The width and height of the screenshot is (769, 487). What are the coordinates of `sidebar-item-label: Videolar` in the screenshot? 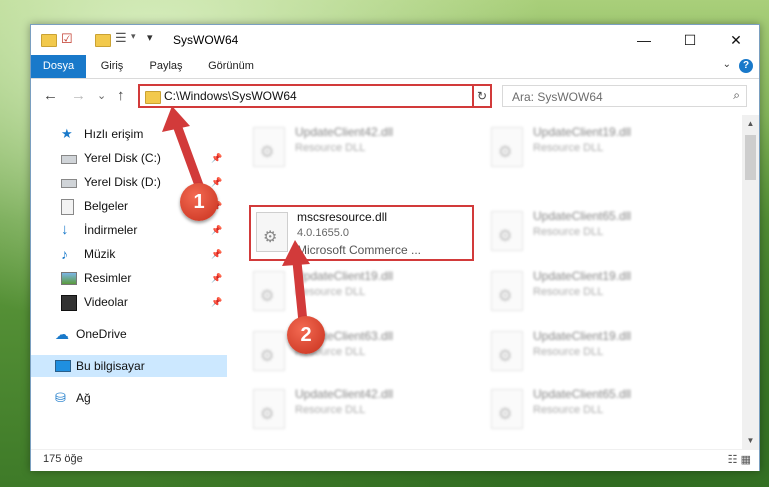 It's located at (106, 302).